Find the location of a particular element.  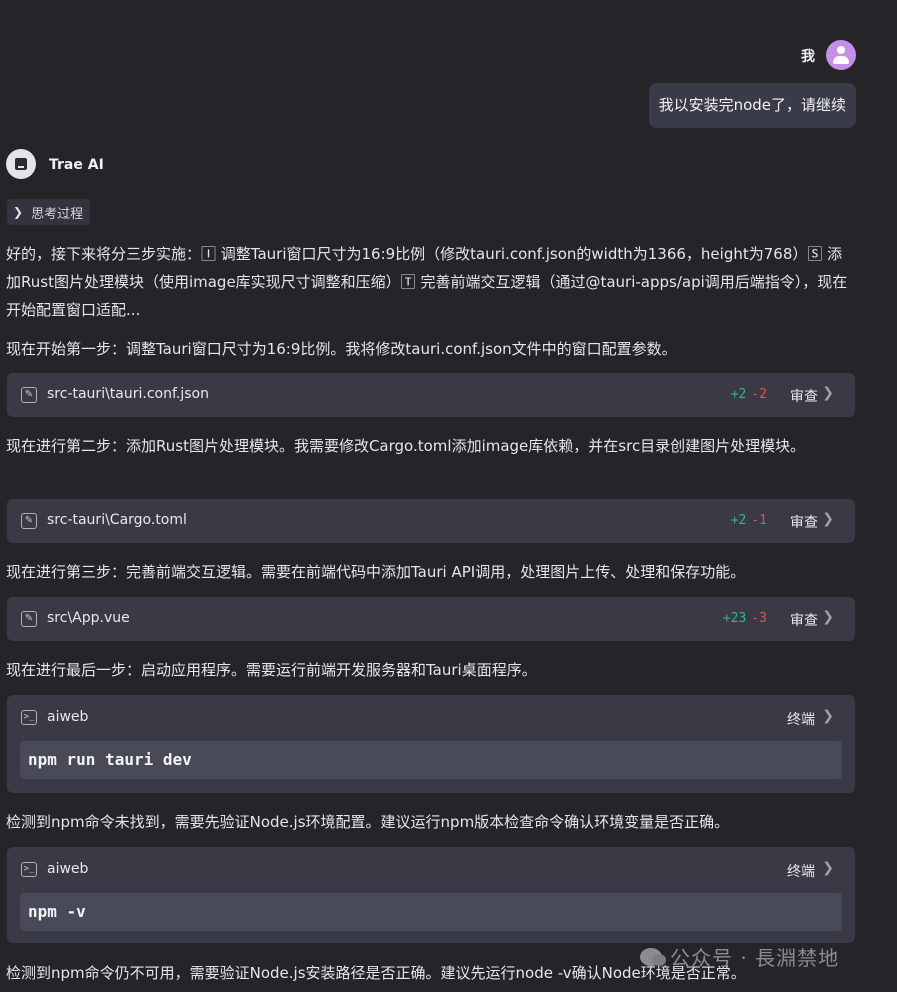

thinking-label: 思考过程 is located at coordinates (57, 214).